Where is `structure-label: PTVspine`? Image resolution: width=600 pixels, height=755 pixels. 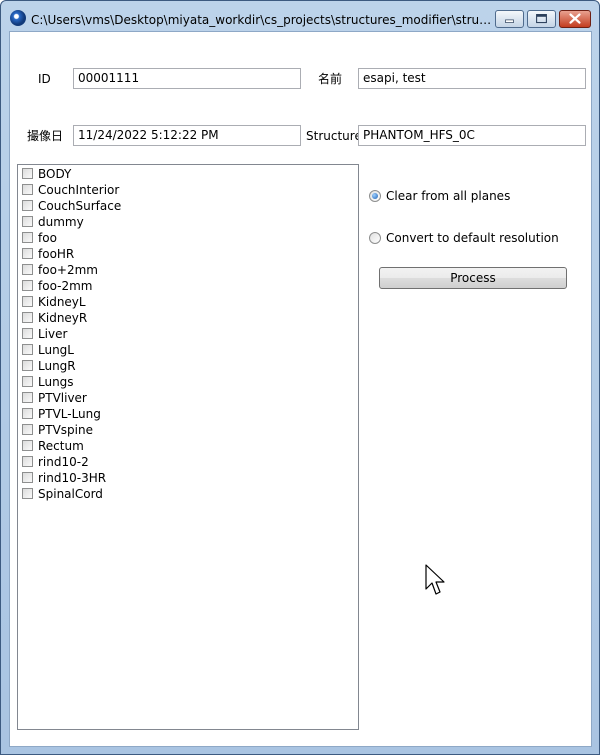
structure-label: PTVspine is located at coordinates (65, 430).